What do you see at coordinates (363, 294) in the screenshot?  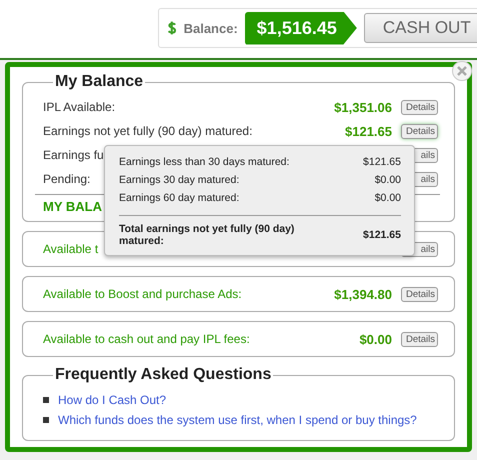 I see `amount: $1,394.80` at bounding box center [363, 294].